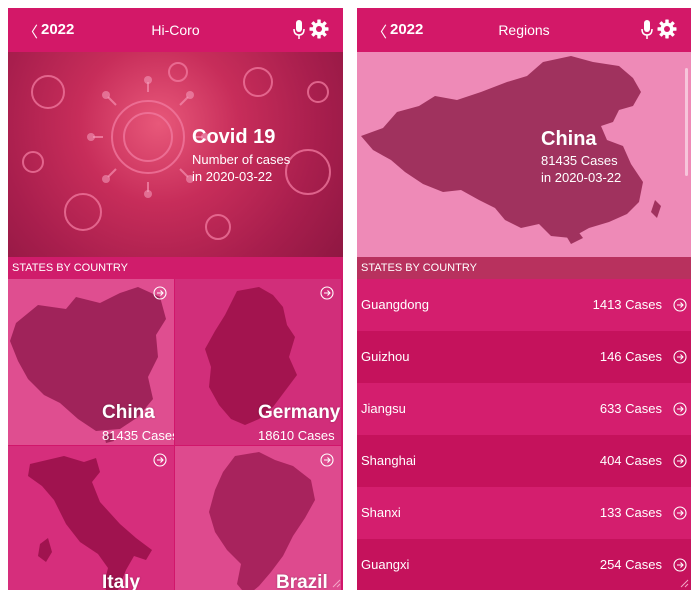 Image resolution: width=700 pixels, height=595 pixels. What do you see at coordinates (383, 408) in the screenshot?
I see `region-name: Jiangsu` at bounding box center [383, 408].